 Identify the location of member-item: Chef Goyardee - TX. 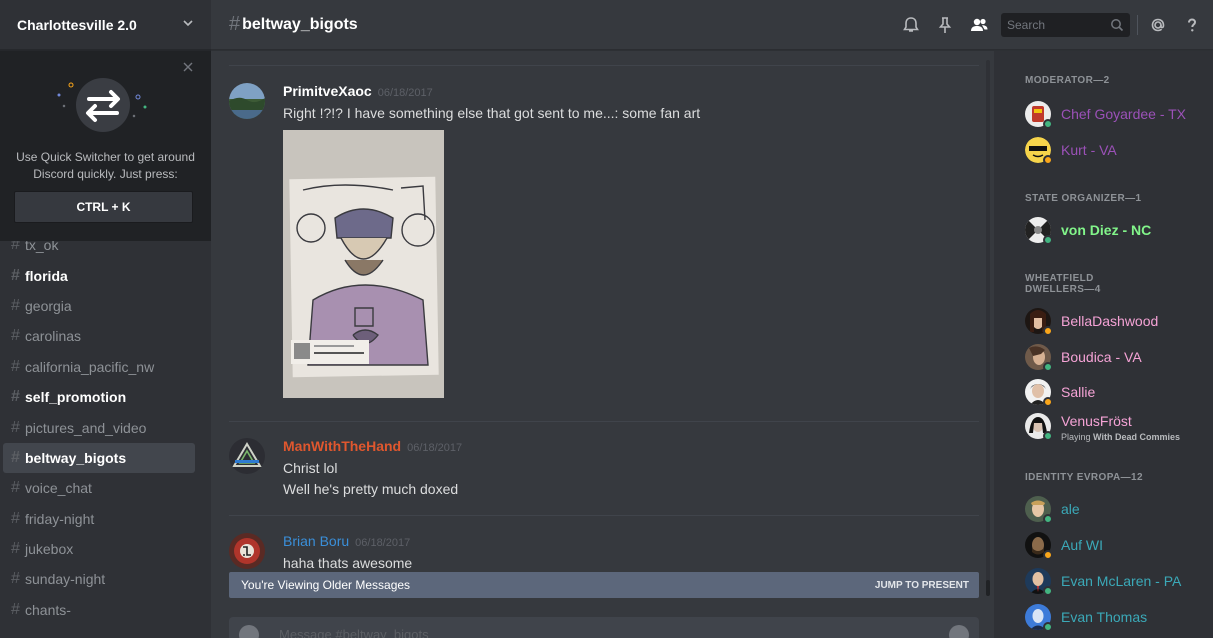
(1115, 119).